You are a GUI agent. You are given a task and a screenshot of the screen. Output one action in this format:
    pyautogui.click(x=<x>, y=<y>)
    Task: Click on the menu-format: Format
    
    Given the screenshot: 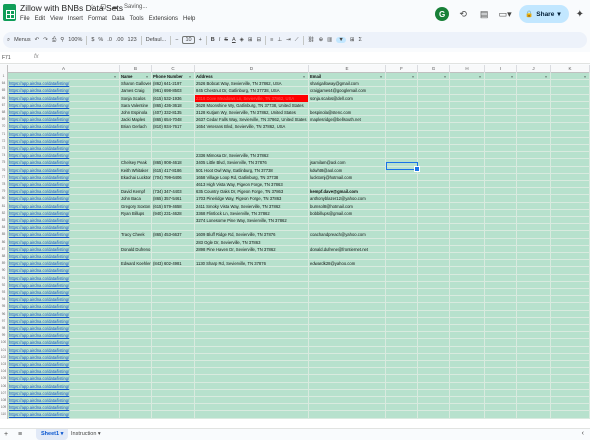 What is the action you would take?
    pyautogui.click(x=97, y=19)
    